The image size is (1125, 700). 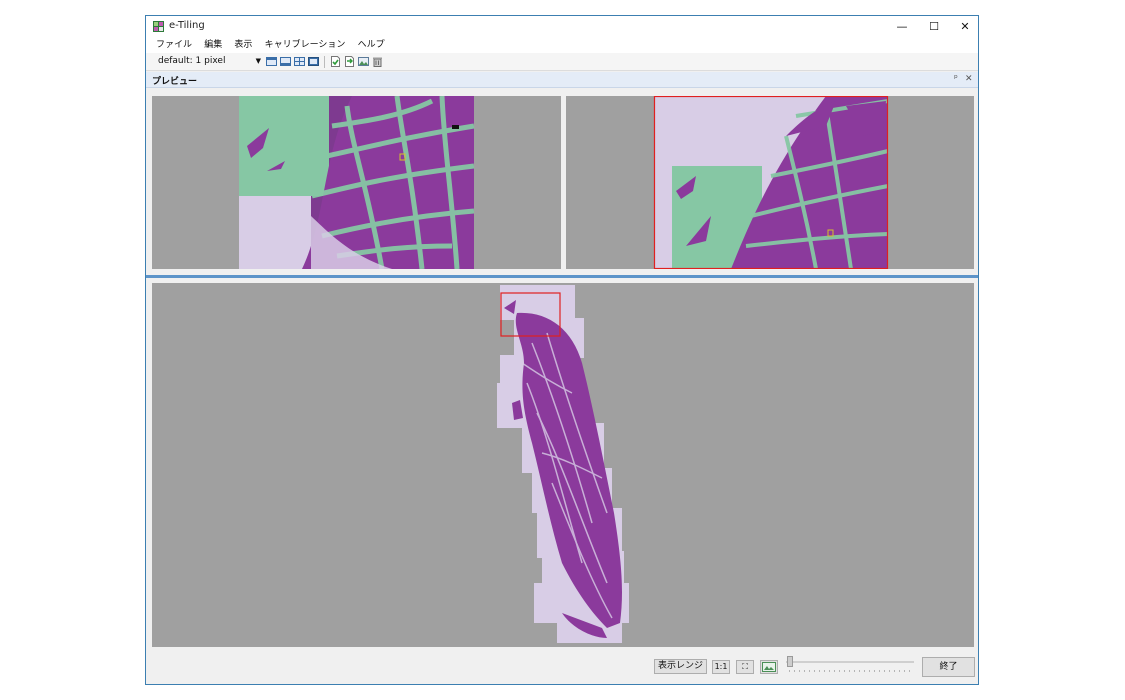 What do you see at coordinates (721, 667) in the screenshot?
I see `zoom-1to1-button: 1:1` at bounding box center [721, 667].